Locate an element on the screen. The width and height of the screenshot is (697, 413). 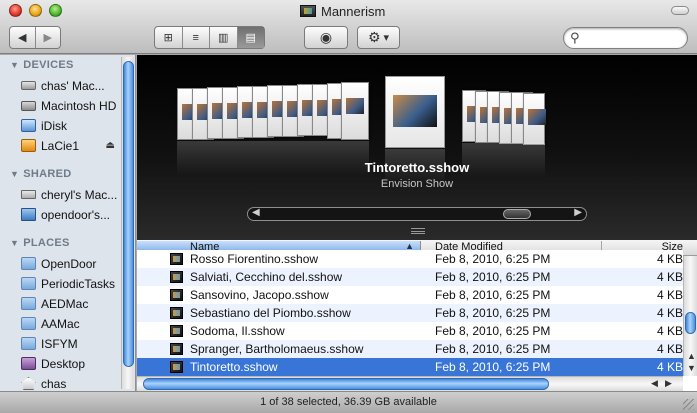
sidebar-item-periodictasks: PeriodicTasks is located at coordinates (71, 283).